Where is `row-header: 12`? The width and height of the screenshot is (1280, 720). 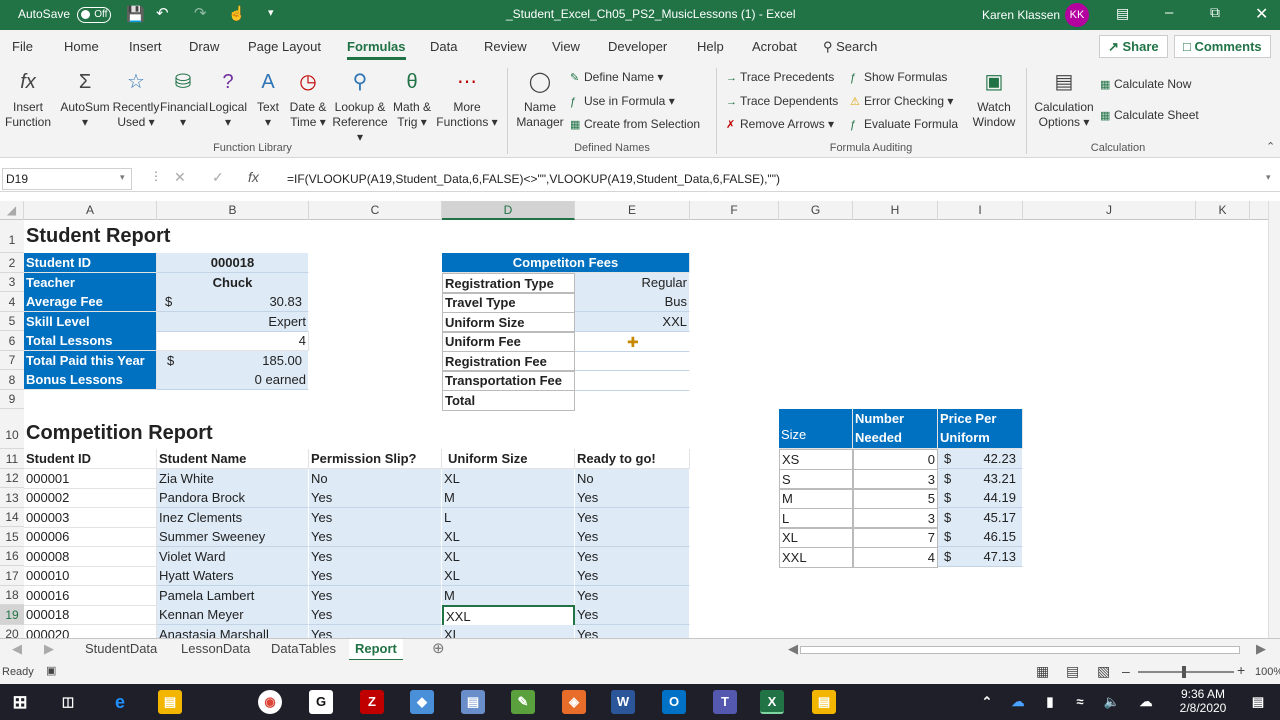 row-header: 12 is located at coordinates (12, 478).